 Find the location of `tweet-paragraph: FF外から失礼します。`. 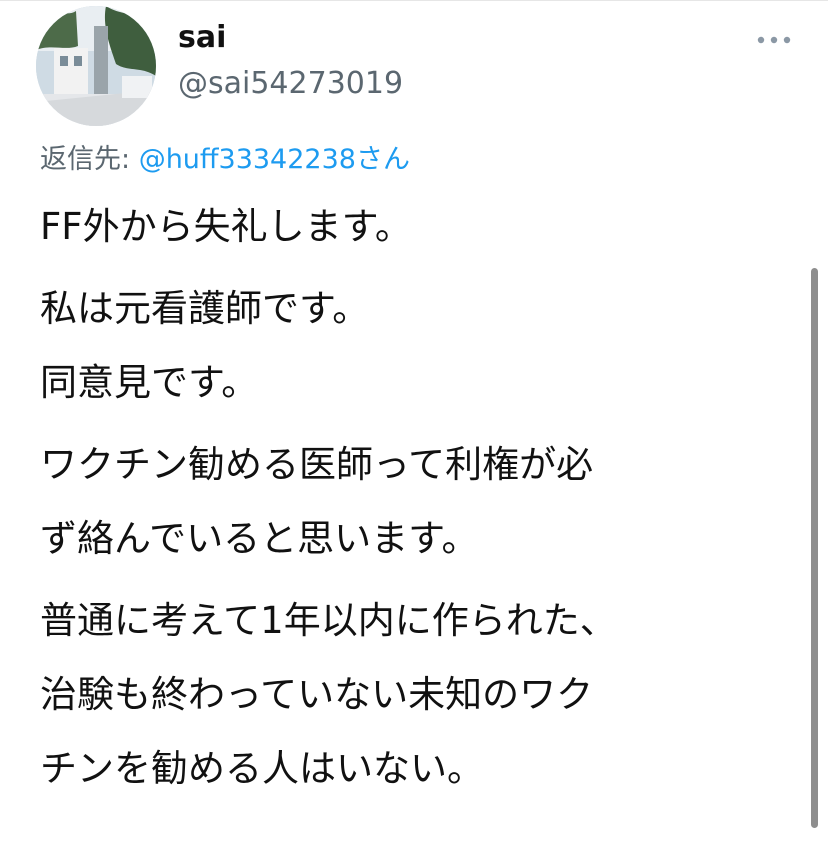

tweet-paragraph: FF外から失礼します。 is located at coordinates (420, 227).